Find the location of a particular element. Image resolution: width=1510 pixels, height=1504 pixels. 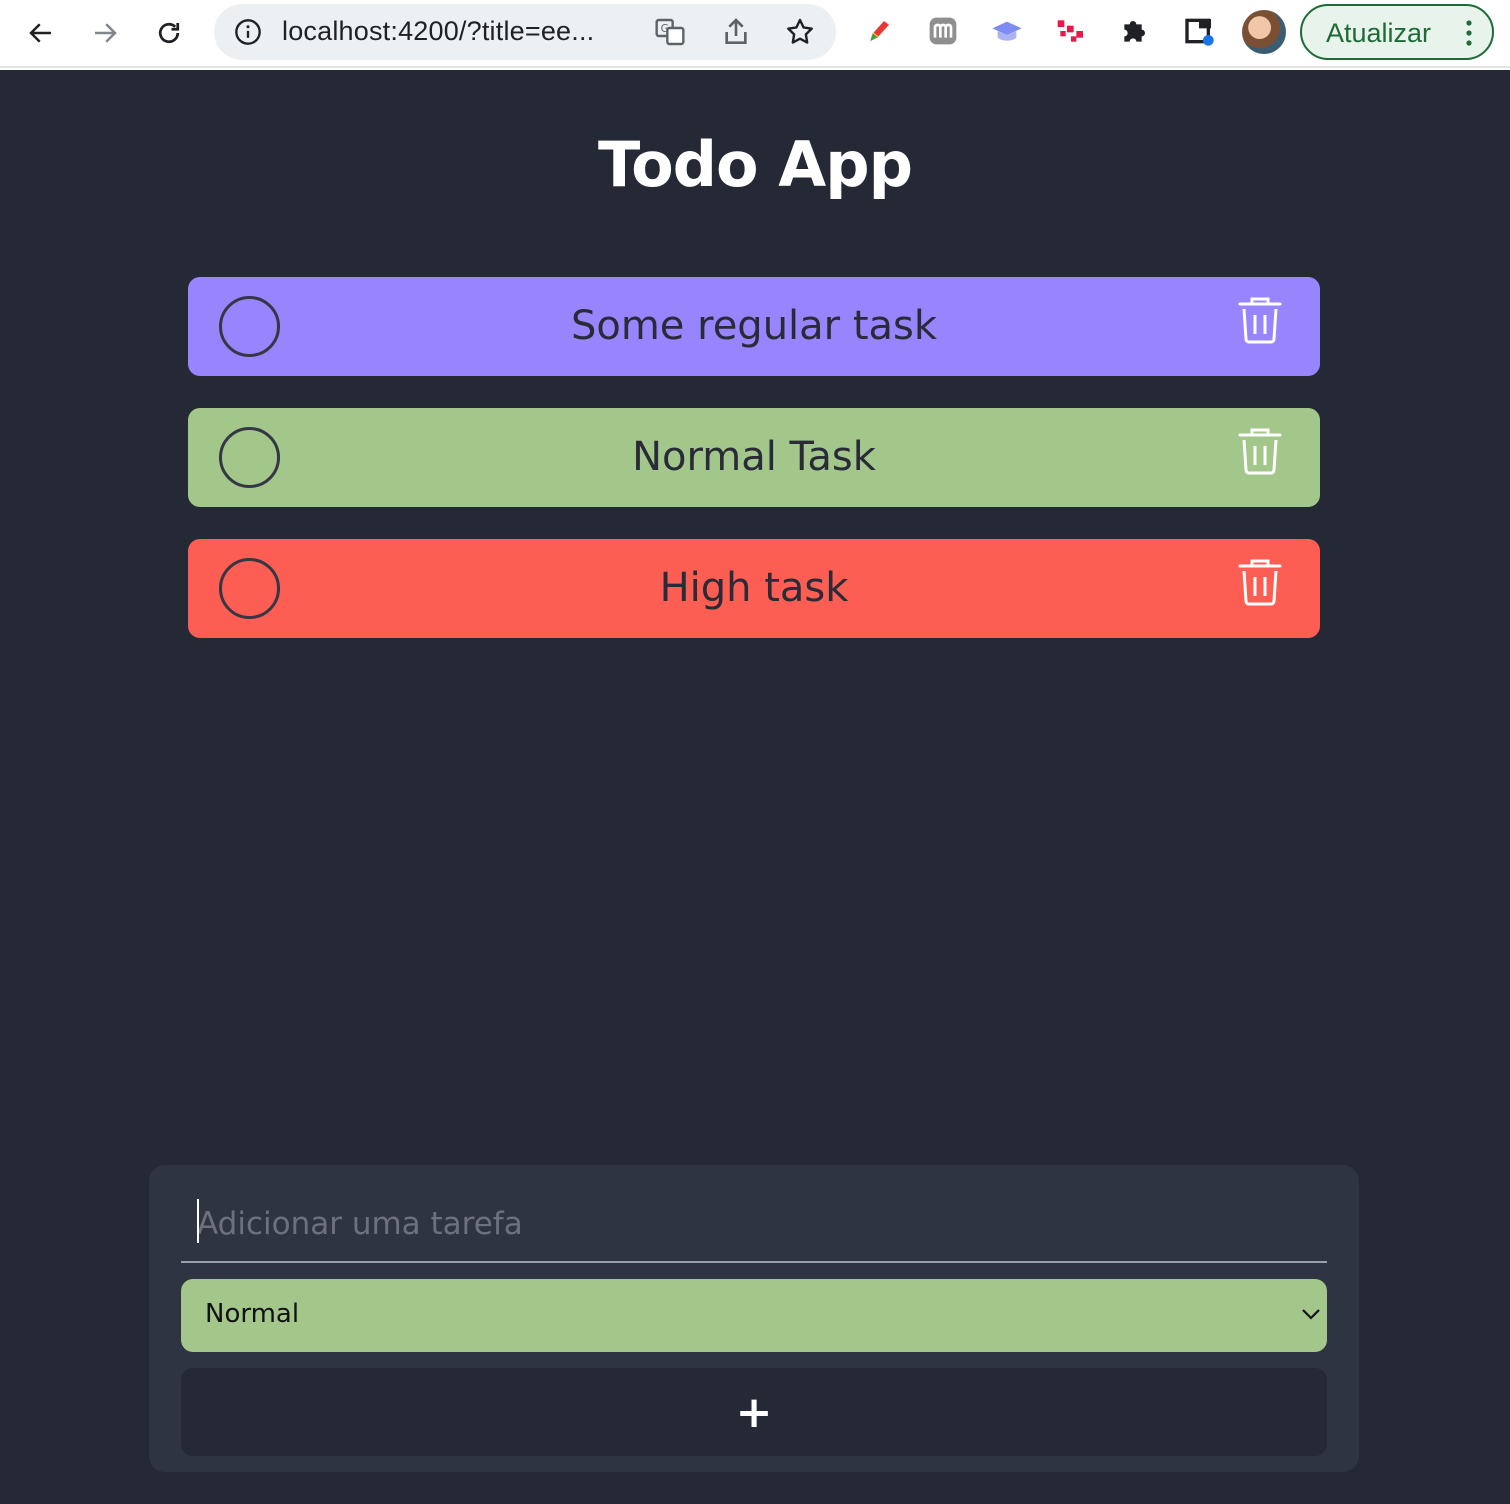

arrow-left-icon is located at coordinates (40, 33).